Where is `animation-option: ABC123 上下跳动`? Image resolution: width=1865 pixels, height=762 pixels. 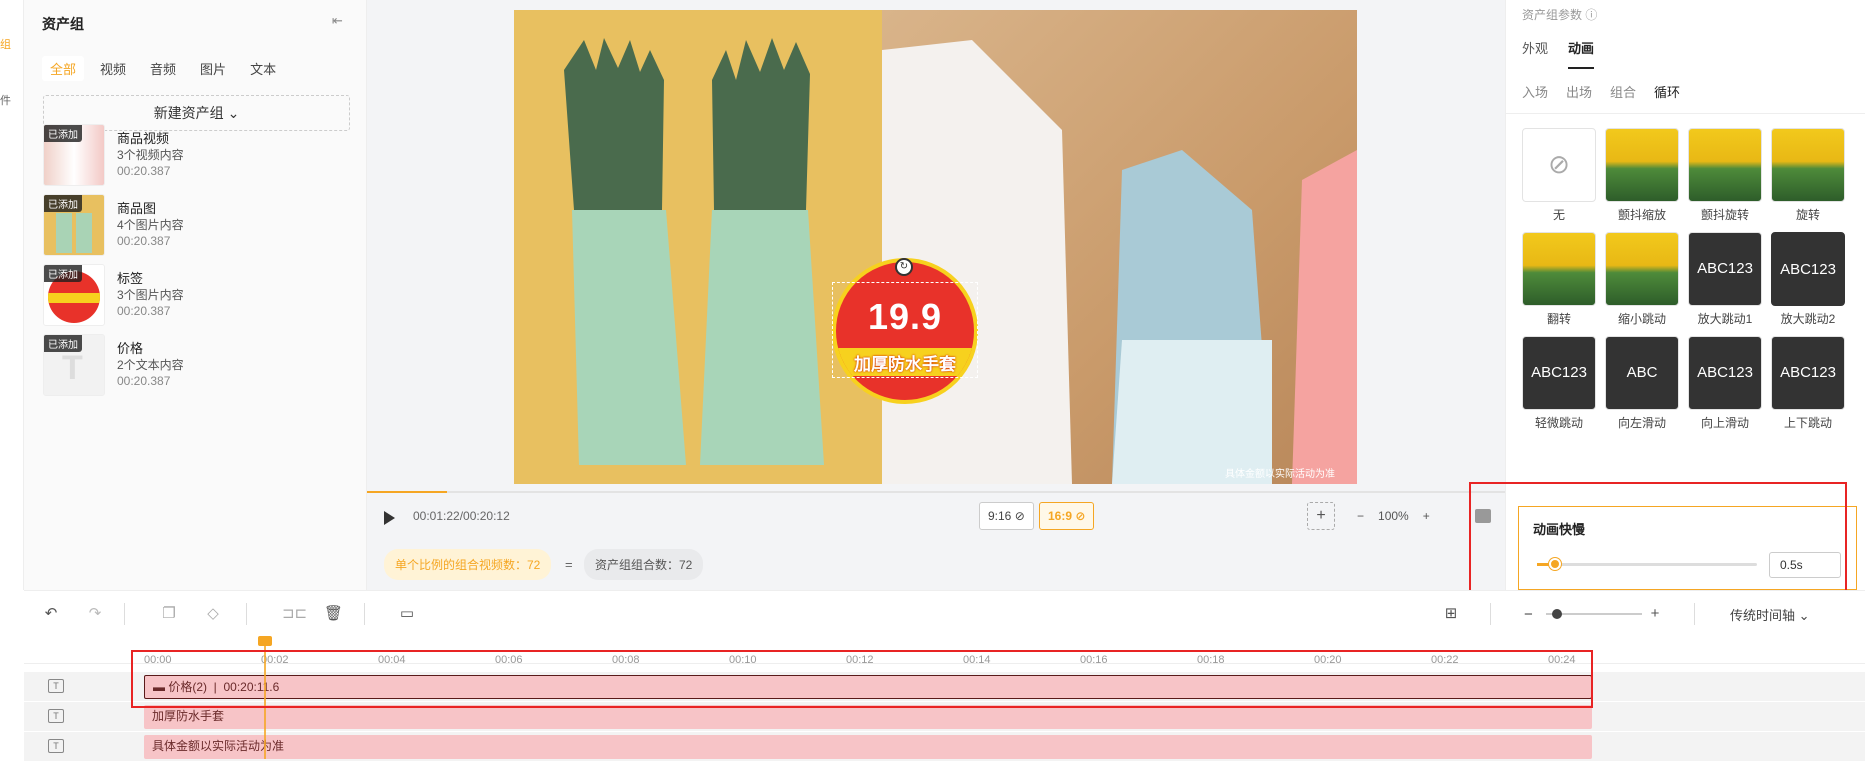
animation-option: ABC123 上下跳动 is located at coordinates (1808, 383).